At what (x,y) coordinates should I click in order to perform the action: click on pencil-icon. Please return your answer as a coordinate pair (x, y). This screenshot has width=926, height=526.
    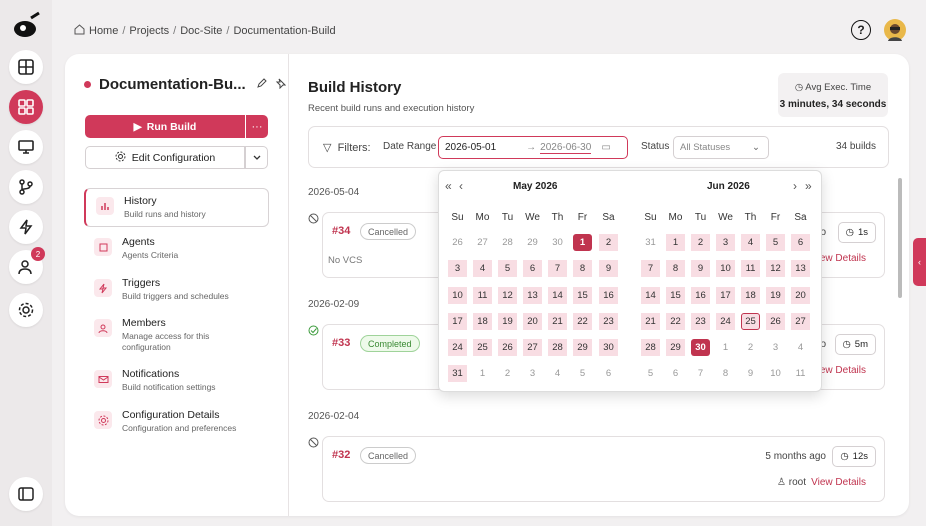
    Looking at the image, I should click on (261, 84).